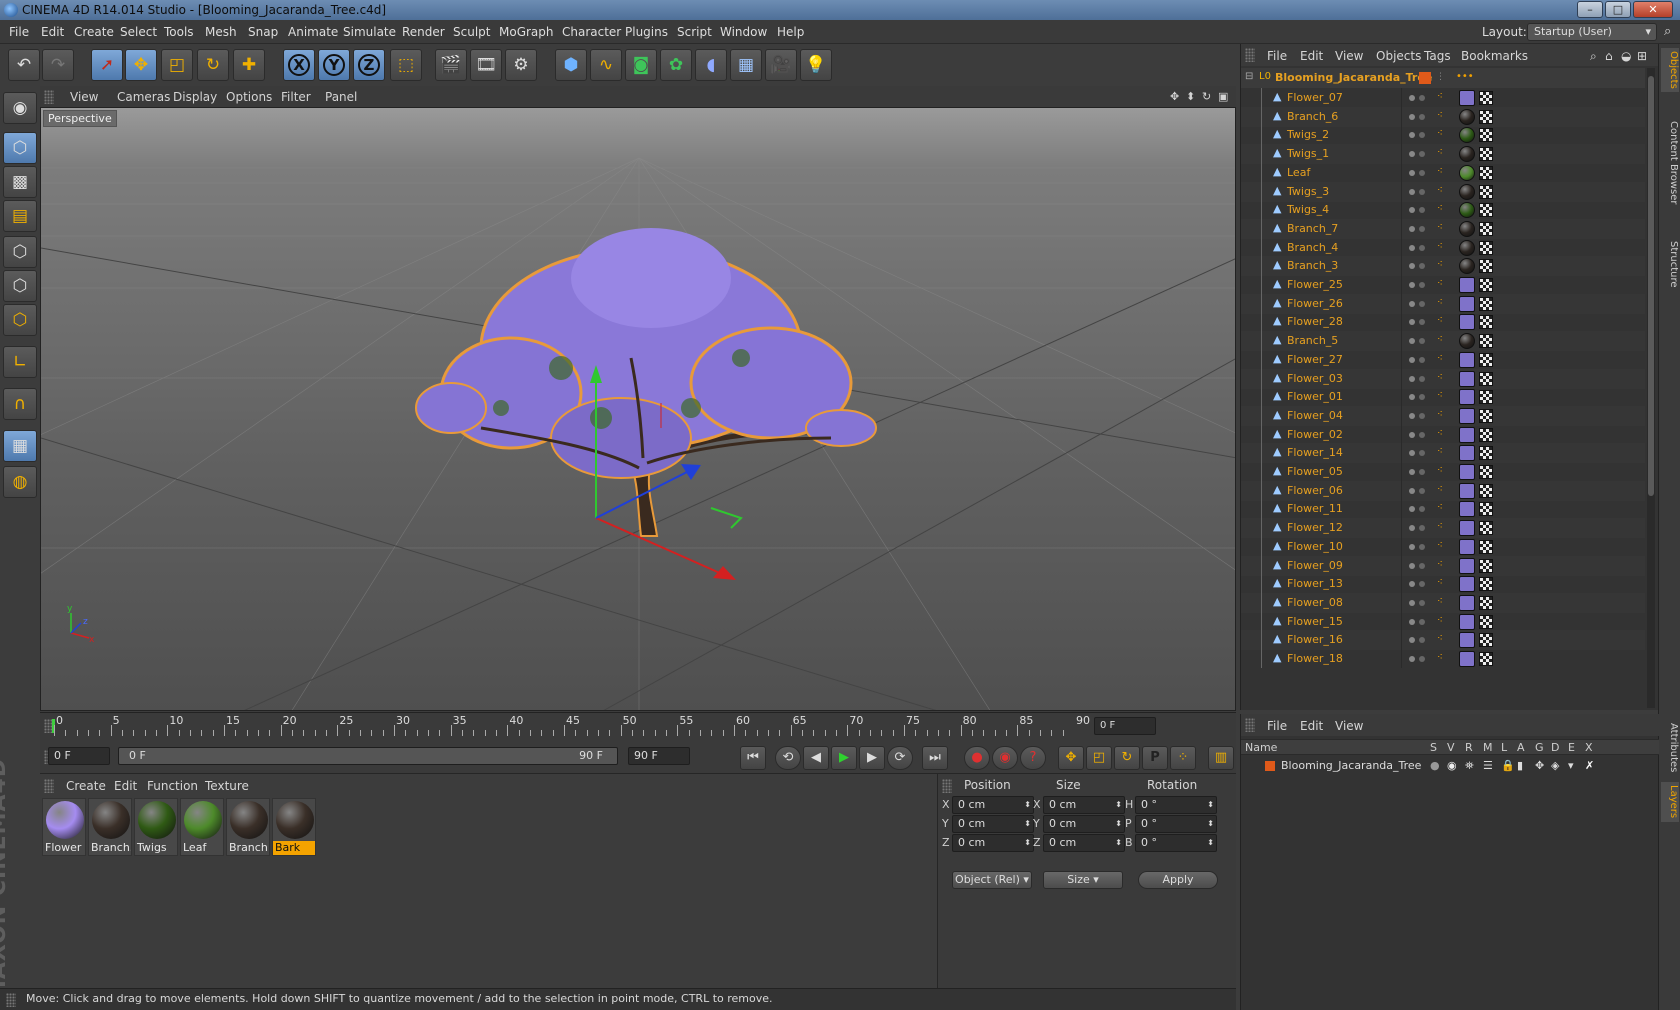 The height and width of the screenshot is (1010, 1680). I want to click on object-name: Flower_28, so click(1315, 321).